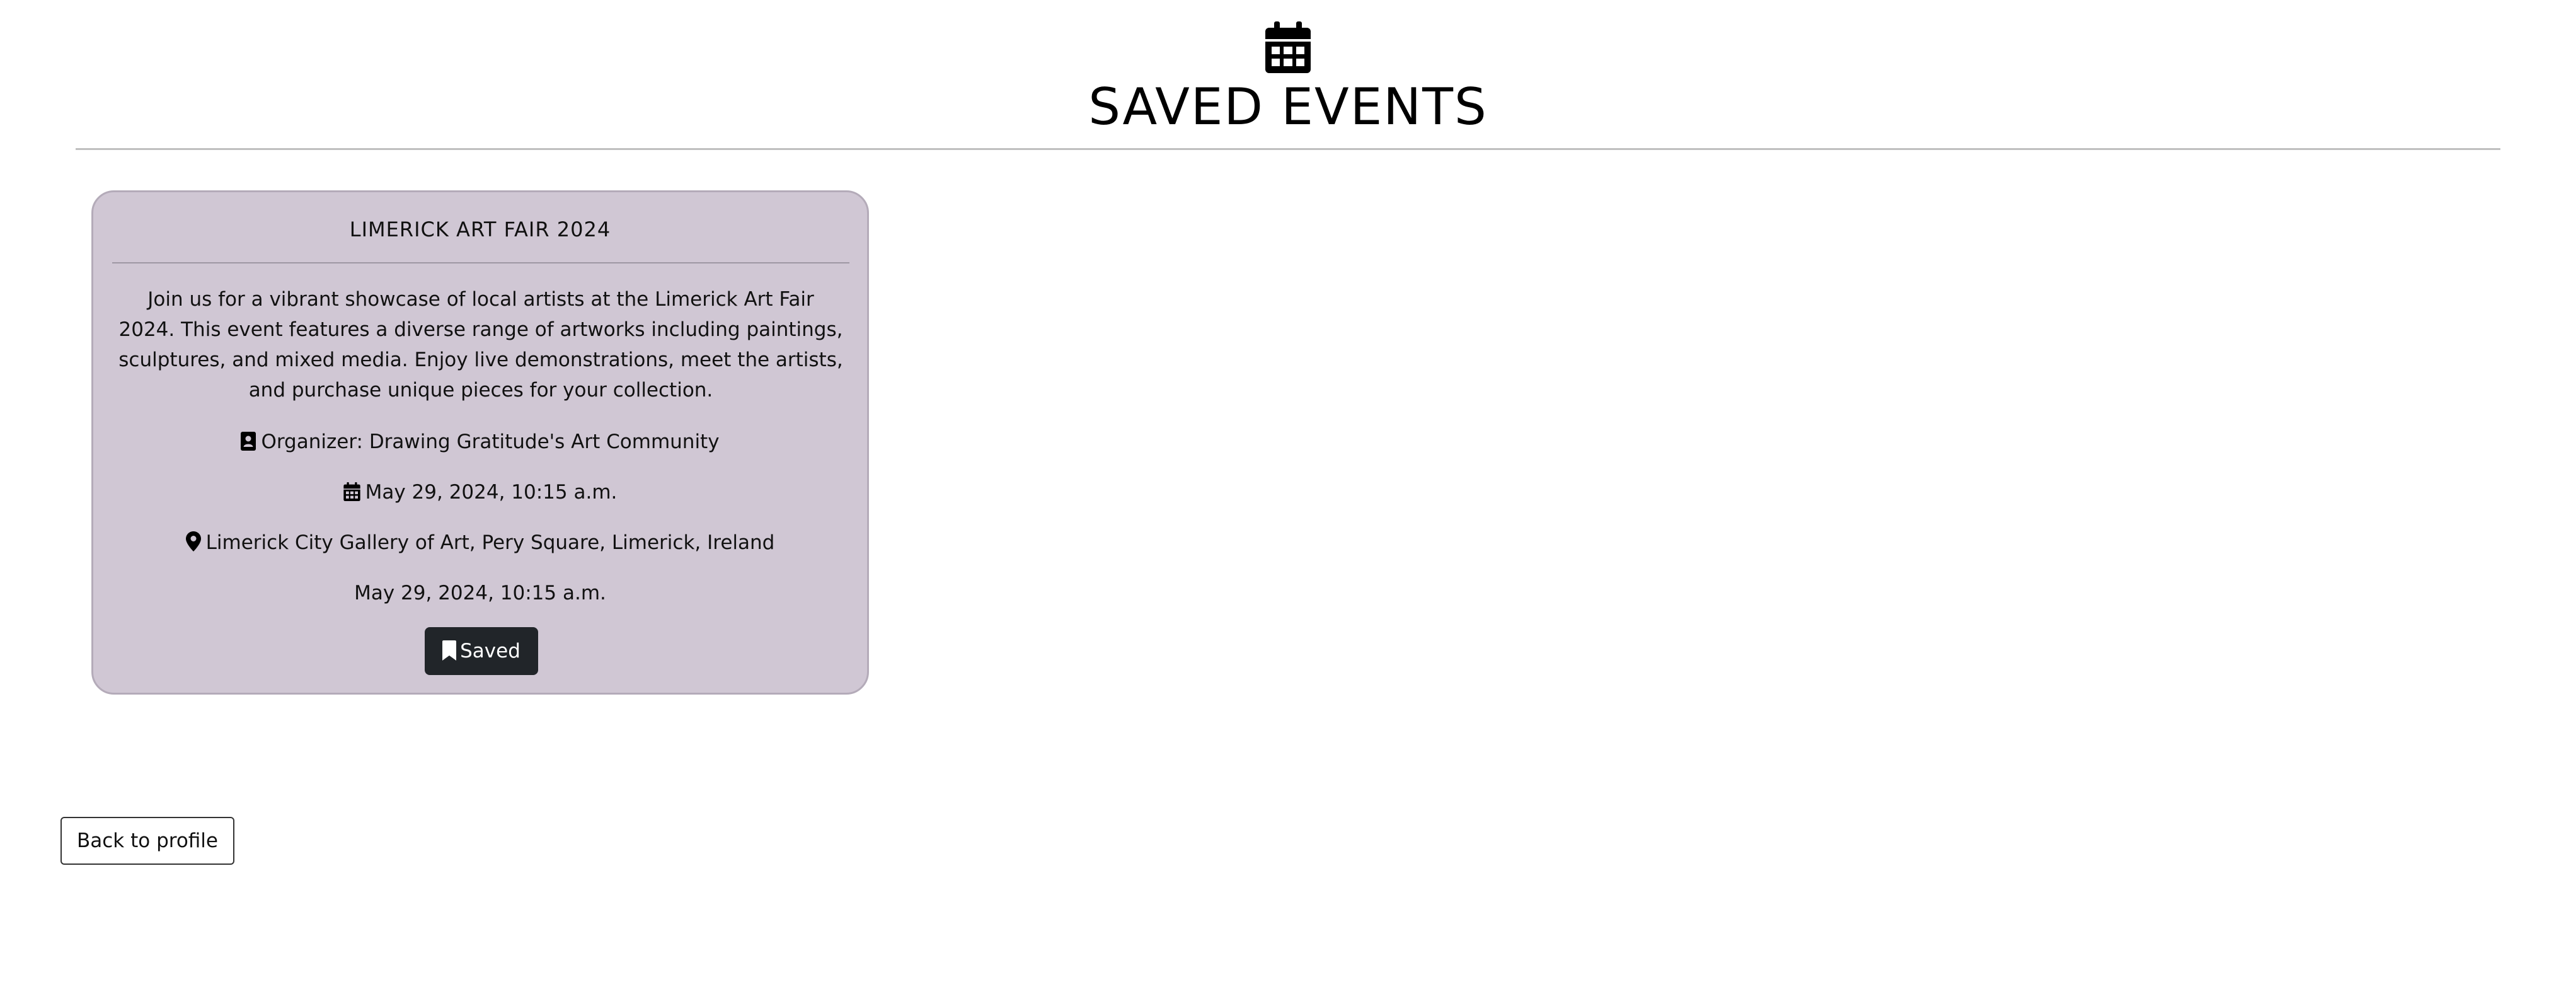 The height and width of the screenshot is (982, 2576). I want to click on back-to-profile-button: Back to profile, so click(147, 841).